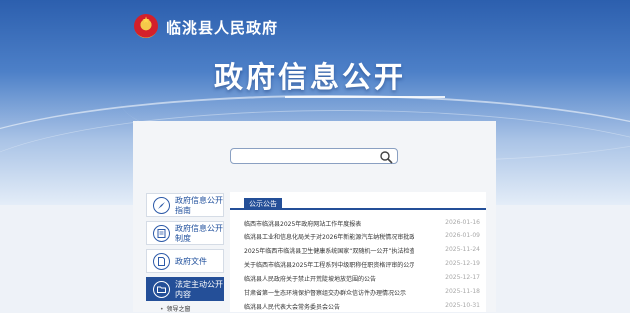 This screenshot has height=313, width=630. Describe the element at coordinates (358, 201) in the screenshot. I see `notice-list-header: 公示公告` at that location.